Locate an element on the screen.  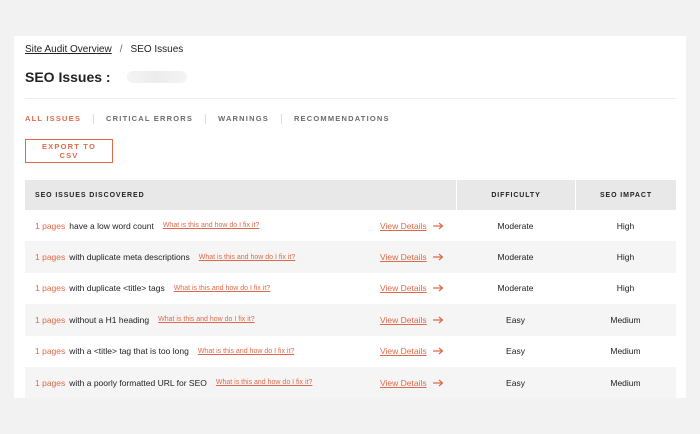
header-impact: SEO IMPACT is located at coordinates (625, 195).